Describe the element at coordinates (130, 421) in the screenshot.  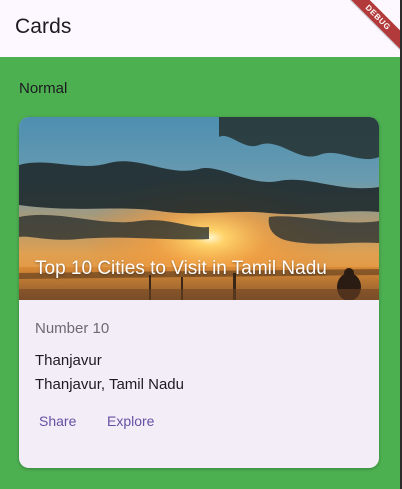
I see `explore-button: Explore` at that location.